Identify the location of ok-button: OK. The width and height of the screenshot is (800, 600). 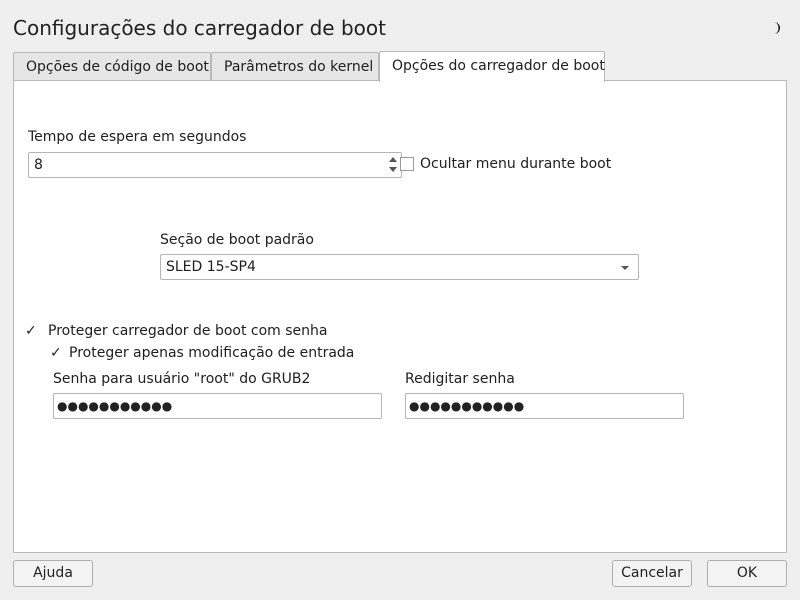
(747, 573).